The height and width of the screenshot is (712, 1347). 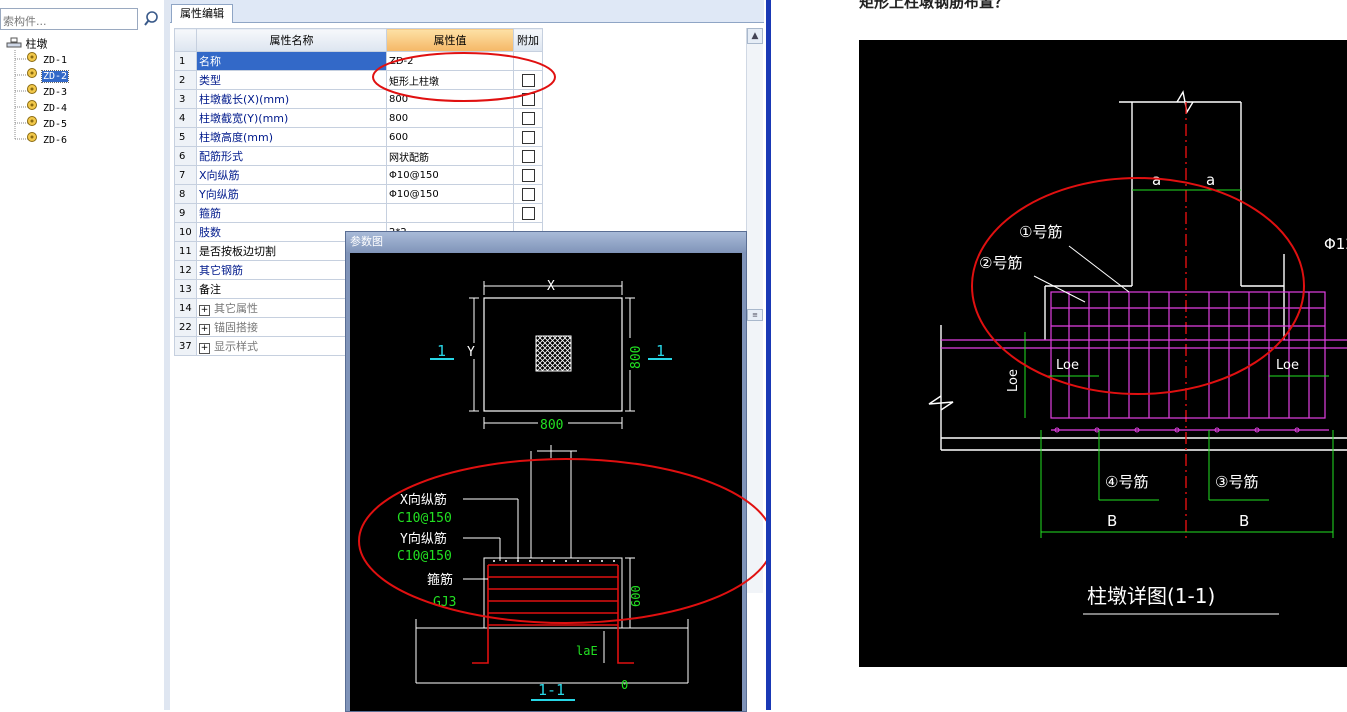 What do you see at coordinates (755, 315) in the screenshot?
I see `scroll-grip-icon: ≡` at bounding box center [755, 315].